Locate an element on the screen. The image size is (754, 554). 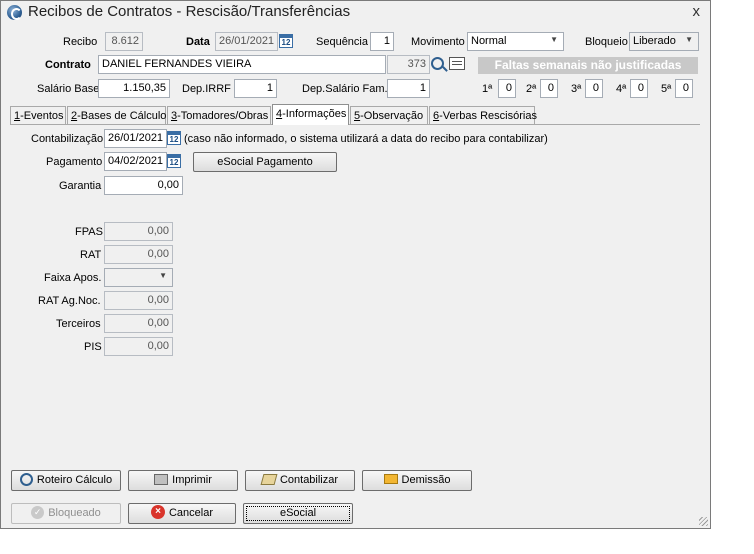
falta-4-field: 0 is located at coordinates (639, 88).